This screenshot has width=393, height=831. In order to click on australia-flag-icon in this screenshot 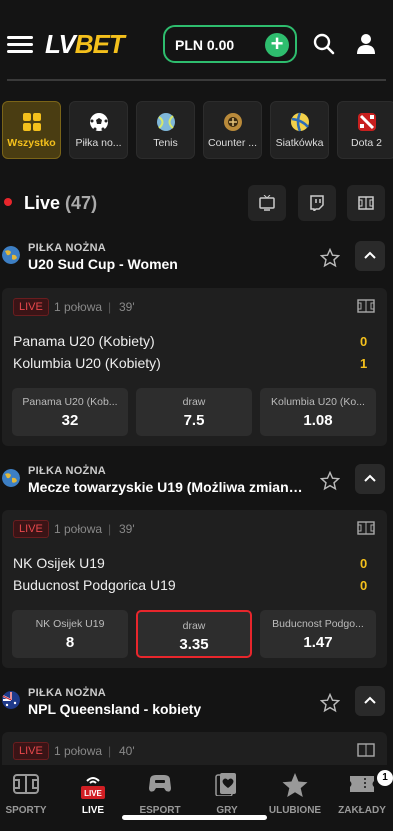, I will do `click(11, 700)`.